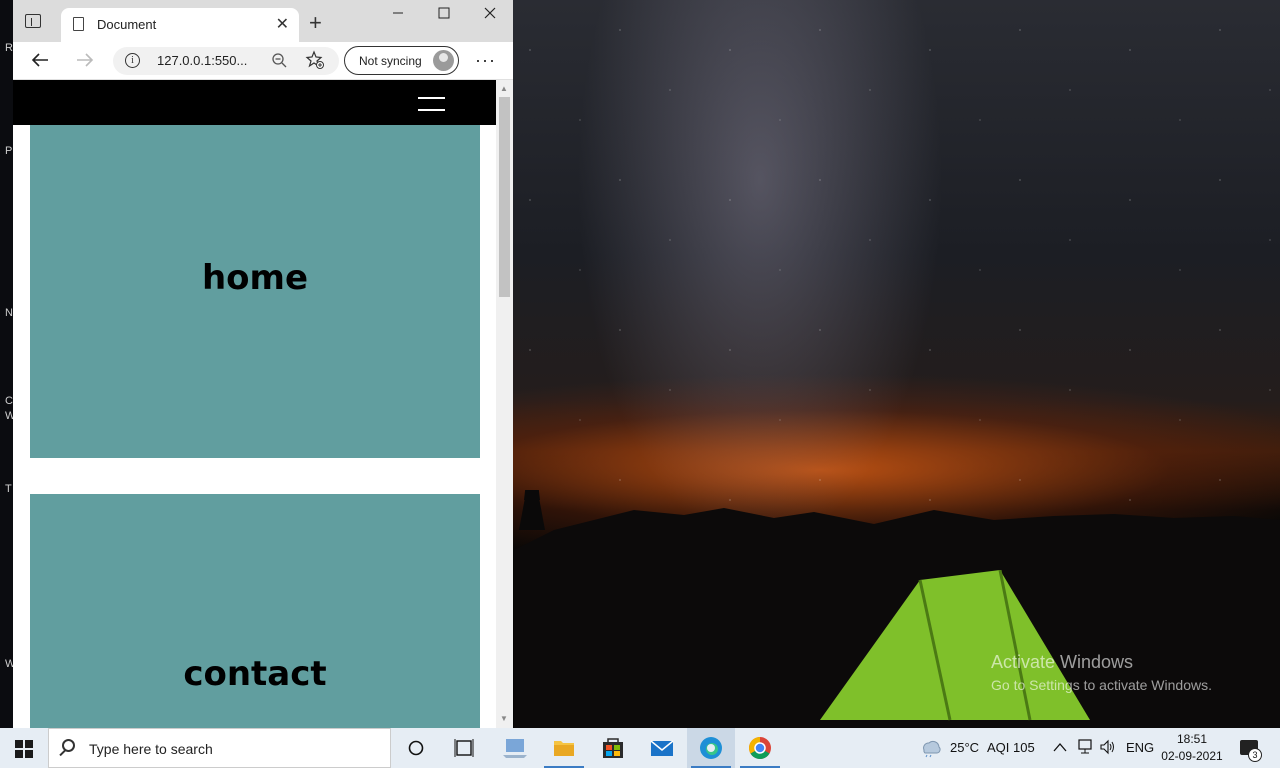 The image size is (1280, 768). What do you see at coordinates (68, 745) in the screenshot?
I see `search-icon` at bounding box center [68, 745].